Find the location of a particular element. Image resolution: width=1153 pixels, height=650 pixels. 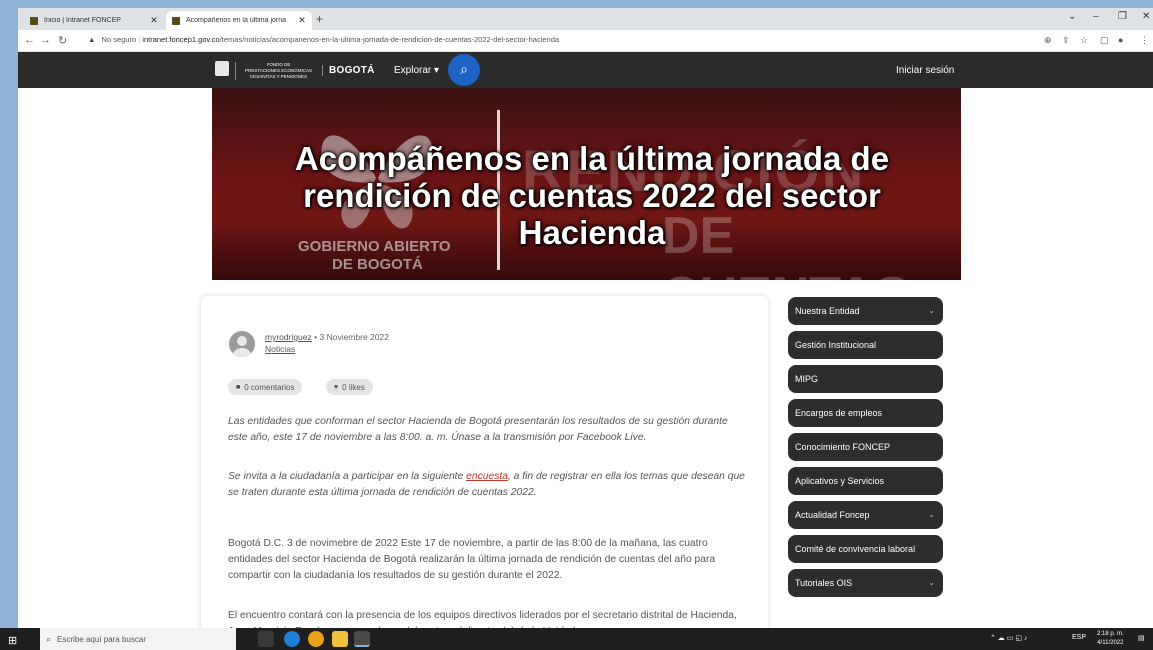

edge-icon is located at coordinates (292, 639).